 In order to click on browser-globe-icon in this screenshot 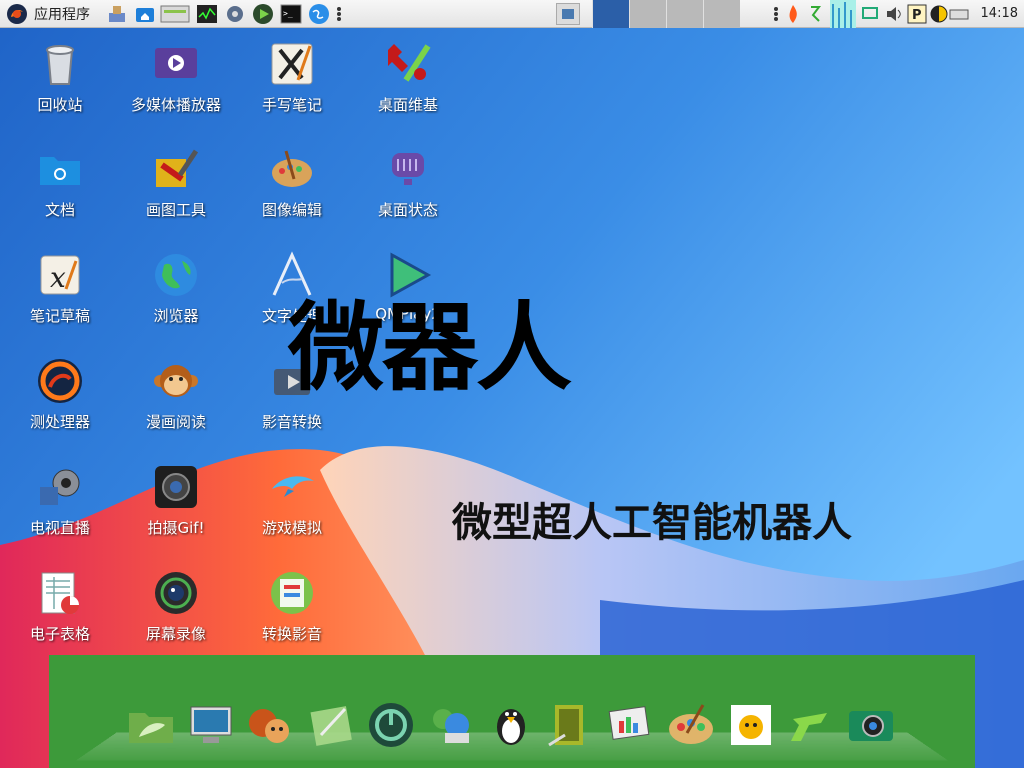, I will do `click(319, 14)`.